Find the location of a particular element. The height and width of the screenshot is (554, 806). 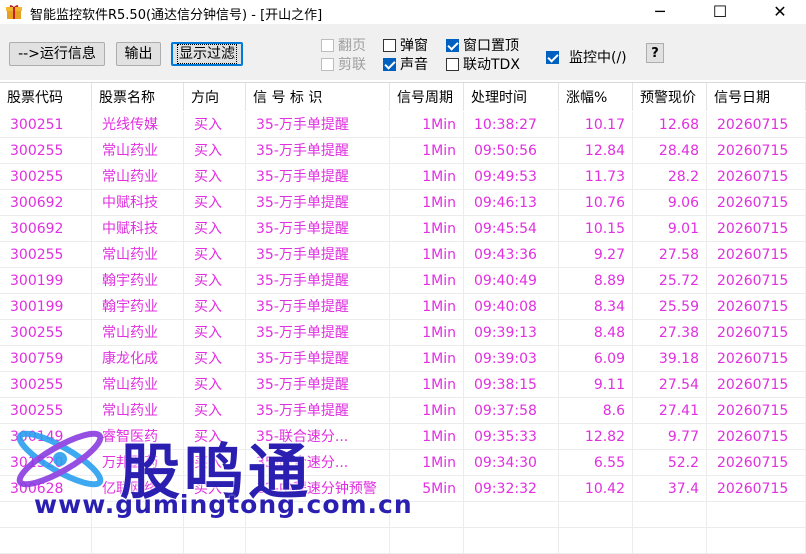

cell-alert-price: 27.38 is located at coordinates (670, 333).